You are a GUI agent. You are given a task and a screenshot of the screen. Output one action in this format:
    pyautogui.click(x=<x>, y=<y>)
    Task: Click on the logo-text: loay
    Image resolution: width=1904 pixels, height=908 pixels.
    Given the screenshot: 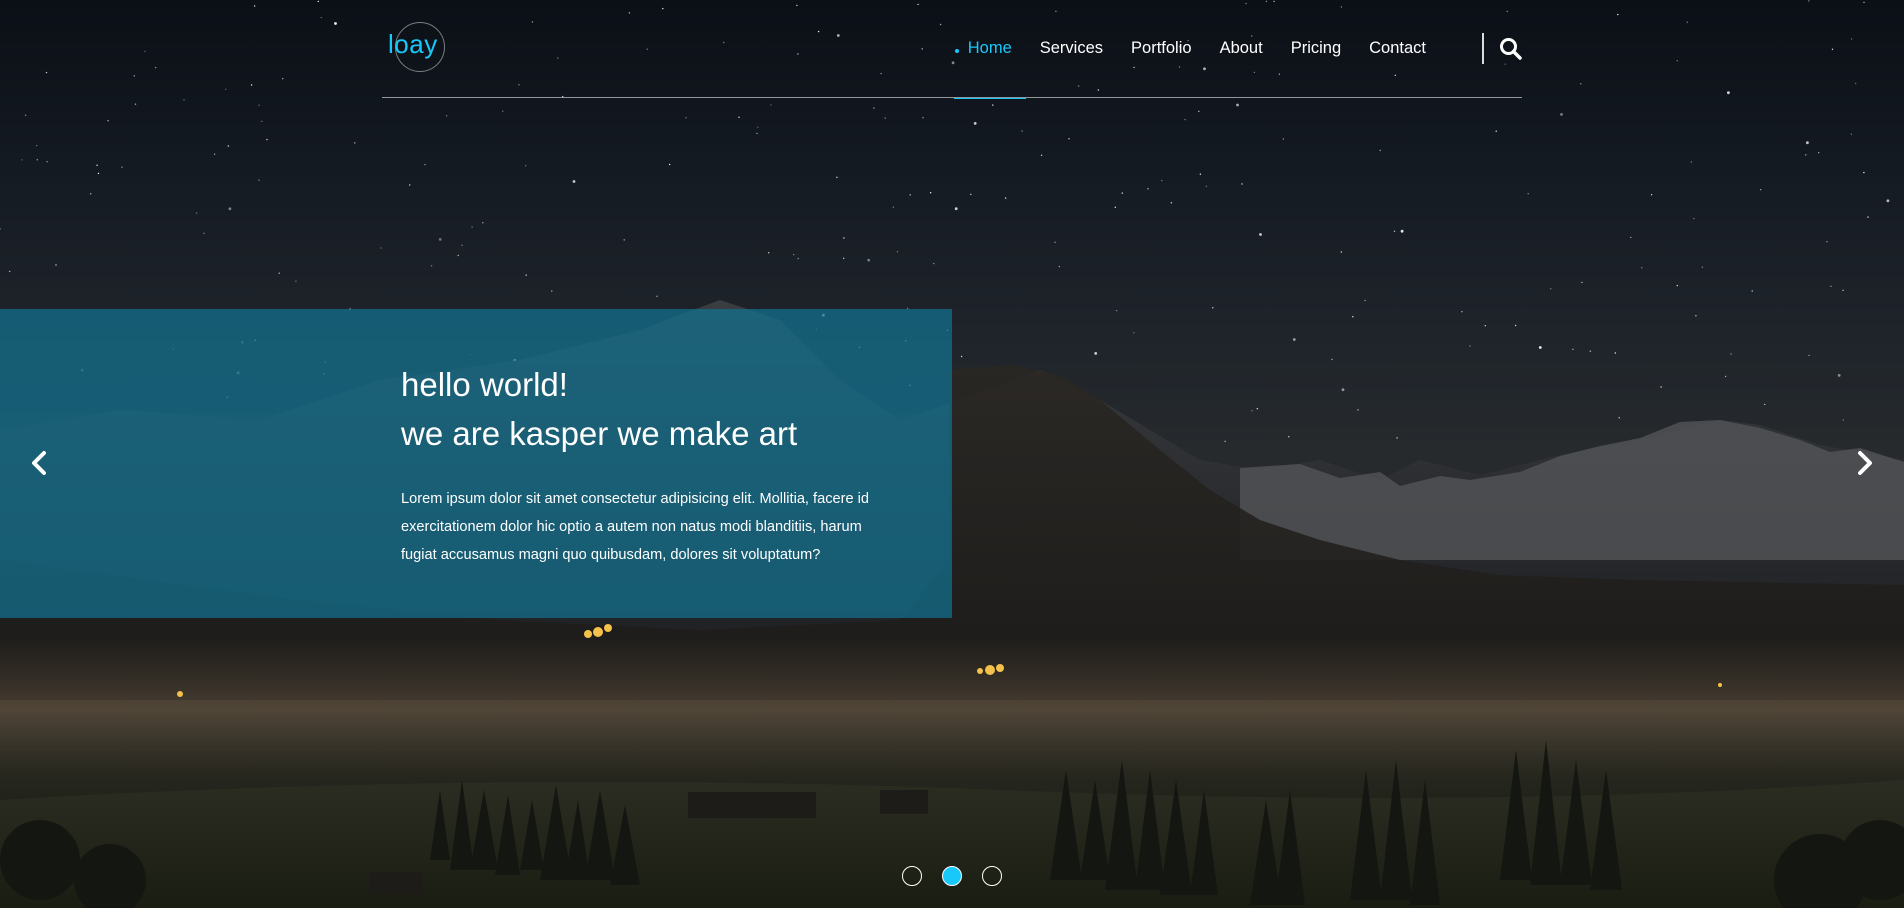 What is the action you would take?
    pyautogui.click(x=413, y=44)
    